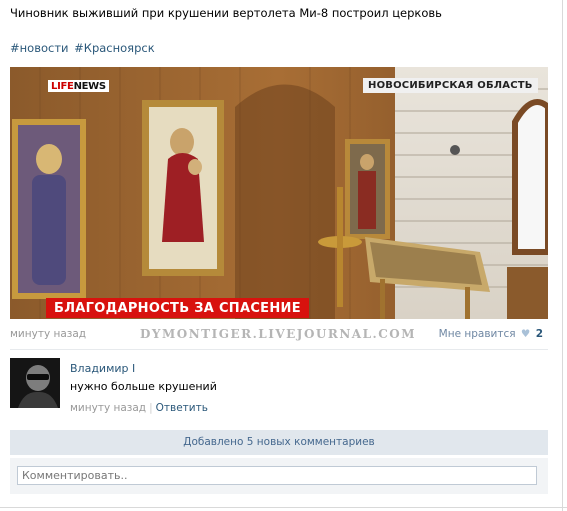 This screenshot has width=567, height=511. I want to click on reply-button: Ответить, so click(182, 408).